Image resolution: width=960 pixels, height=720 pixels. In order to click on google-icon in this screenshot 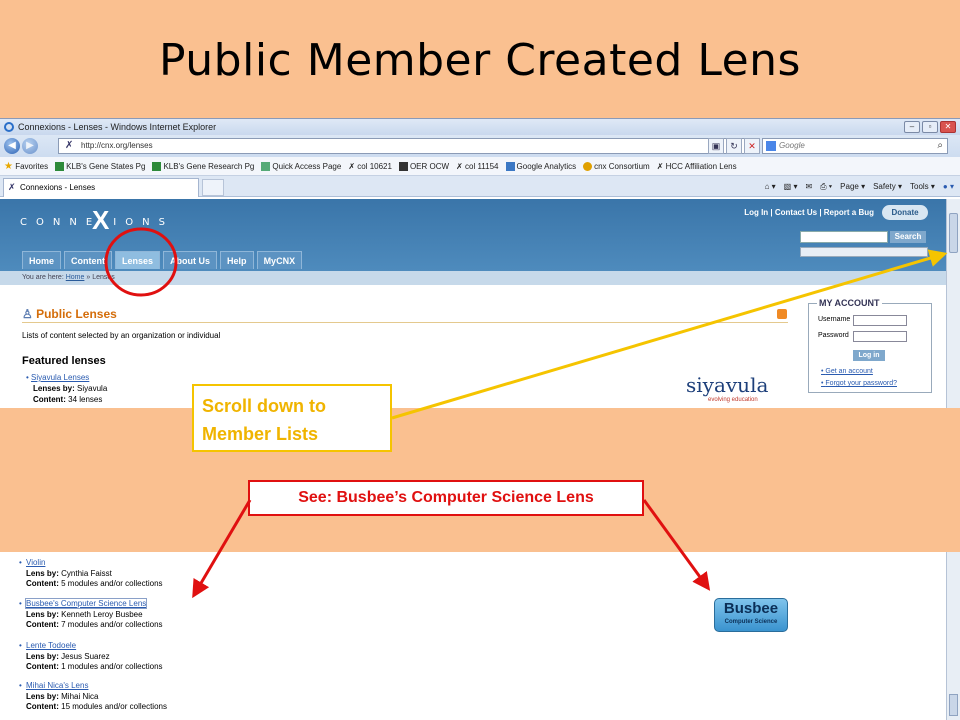, I will do `click(771, 146)`.